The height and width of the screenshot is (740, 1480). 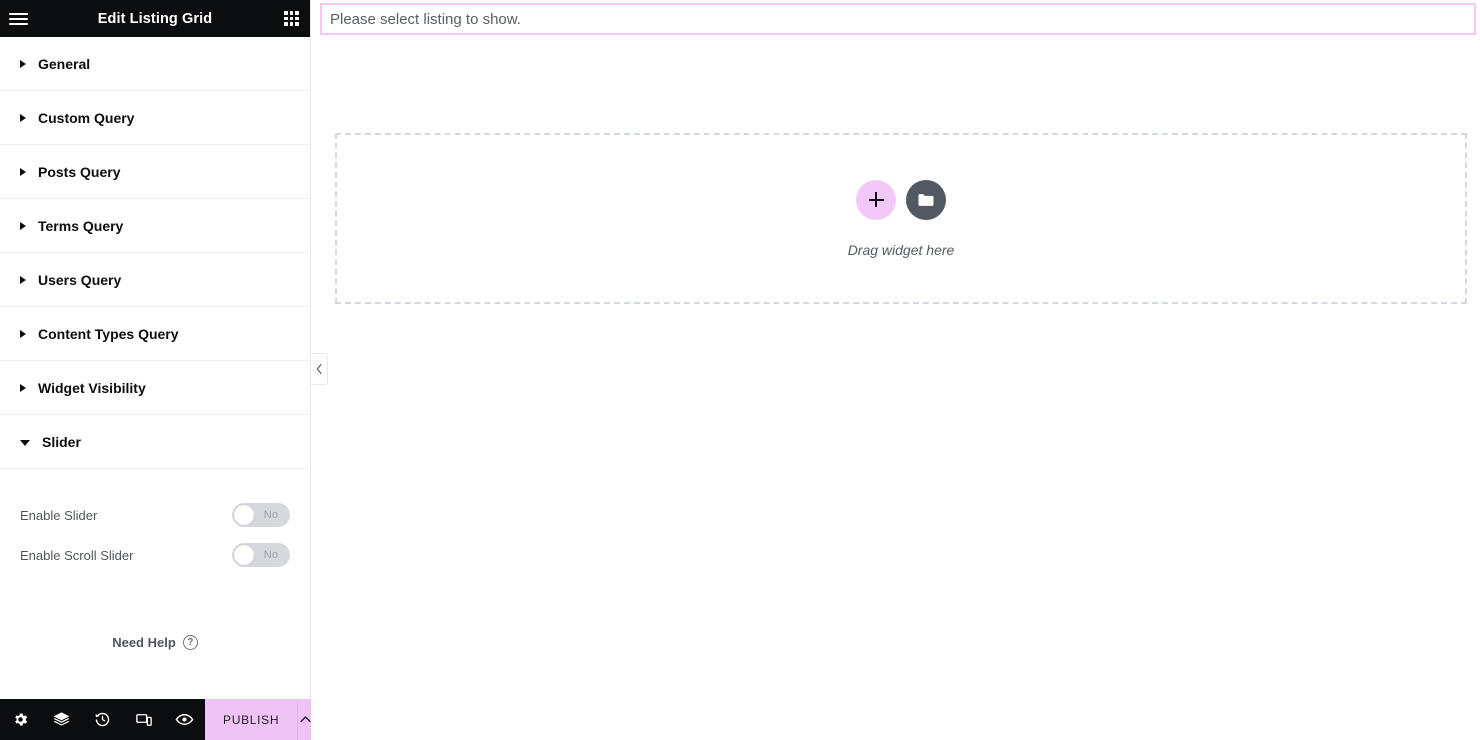 I want to click on sidebar-section-slider: Slider, so click(x=155, y=442).